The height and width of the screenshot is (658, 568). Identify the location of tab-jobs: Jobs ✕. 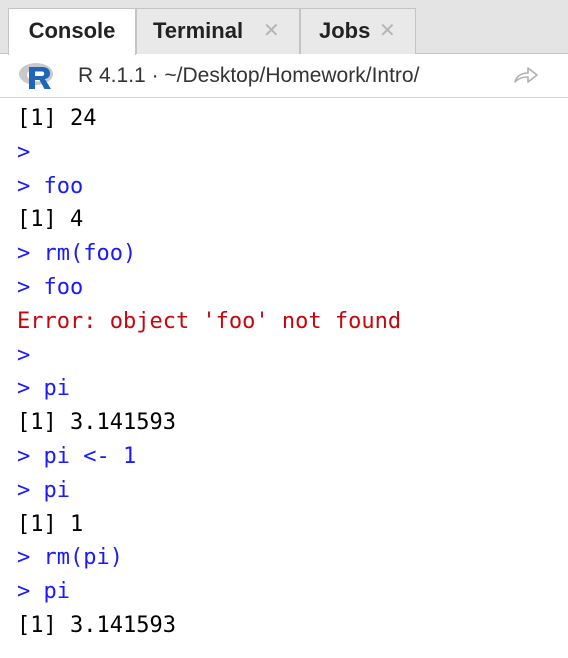
(358, 31).